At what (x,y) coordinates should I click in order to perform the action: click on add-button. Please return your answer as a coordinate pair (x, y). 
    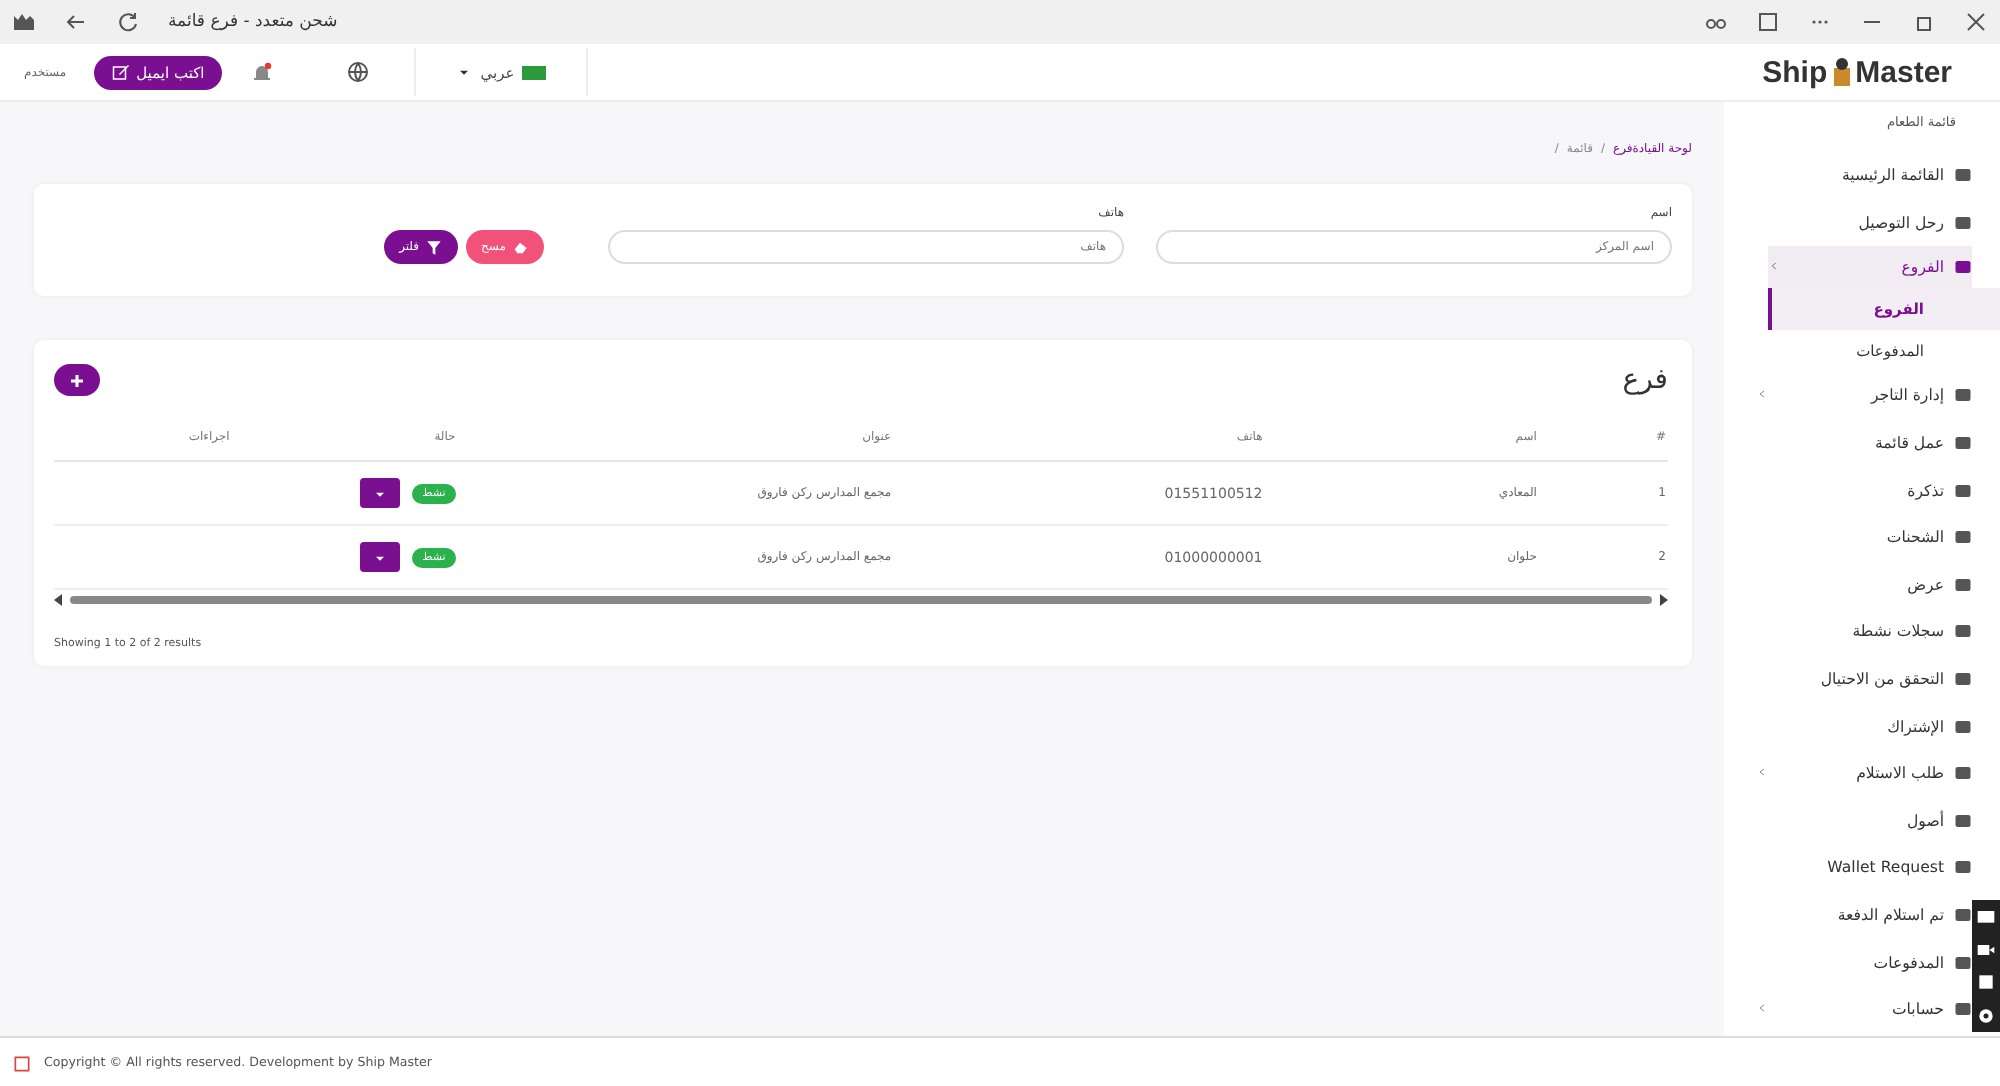
    Looking at the image, I should click on (77, 380).